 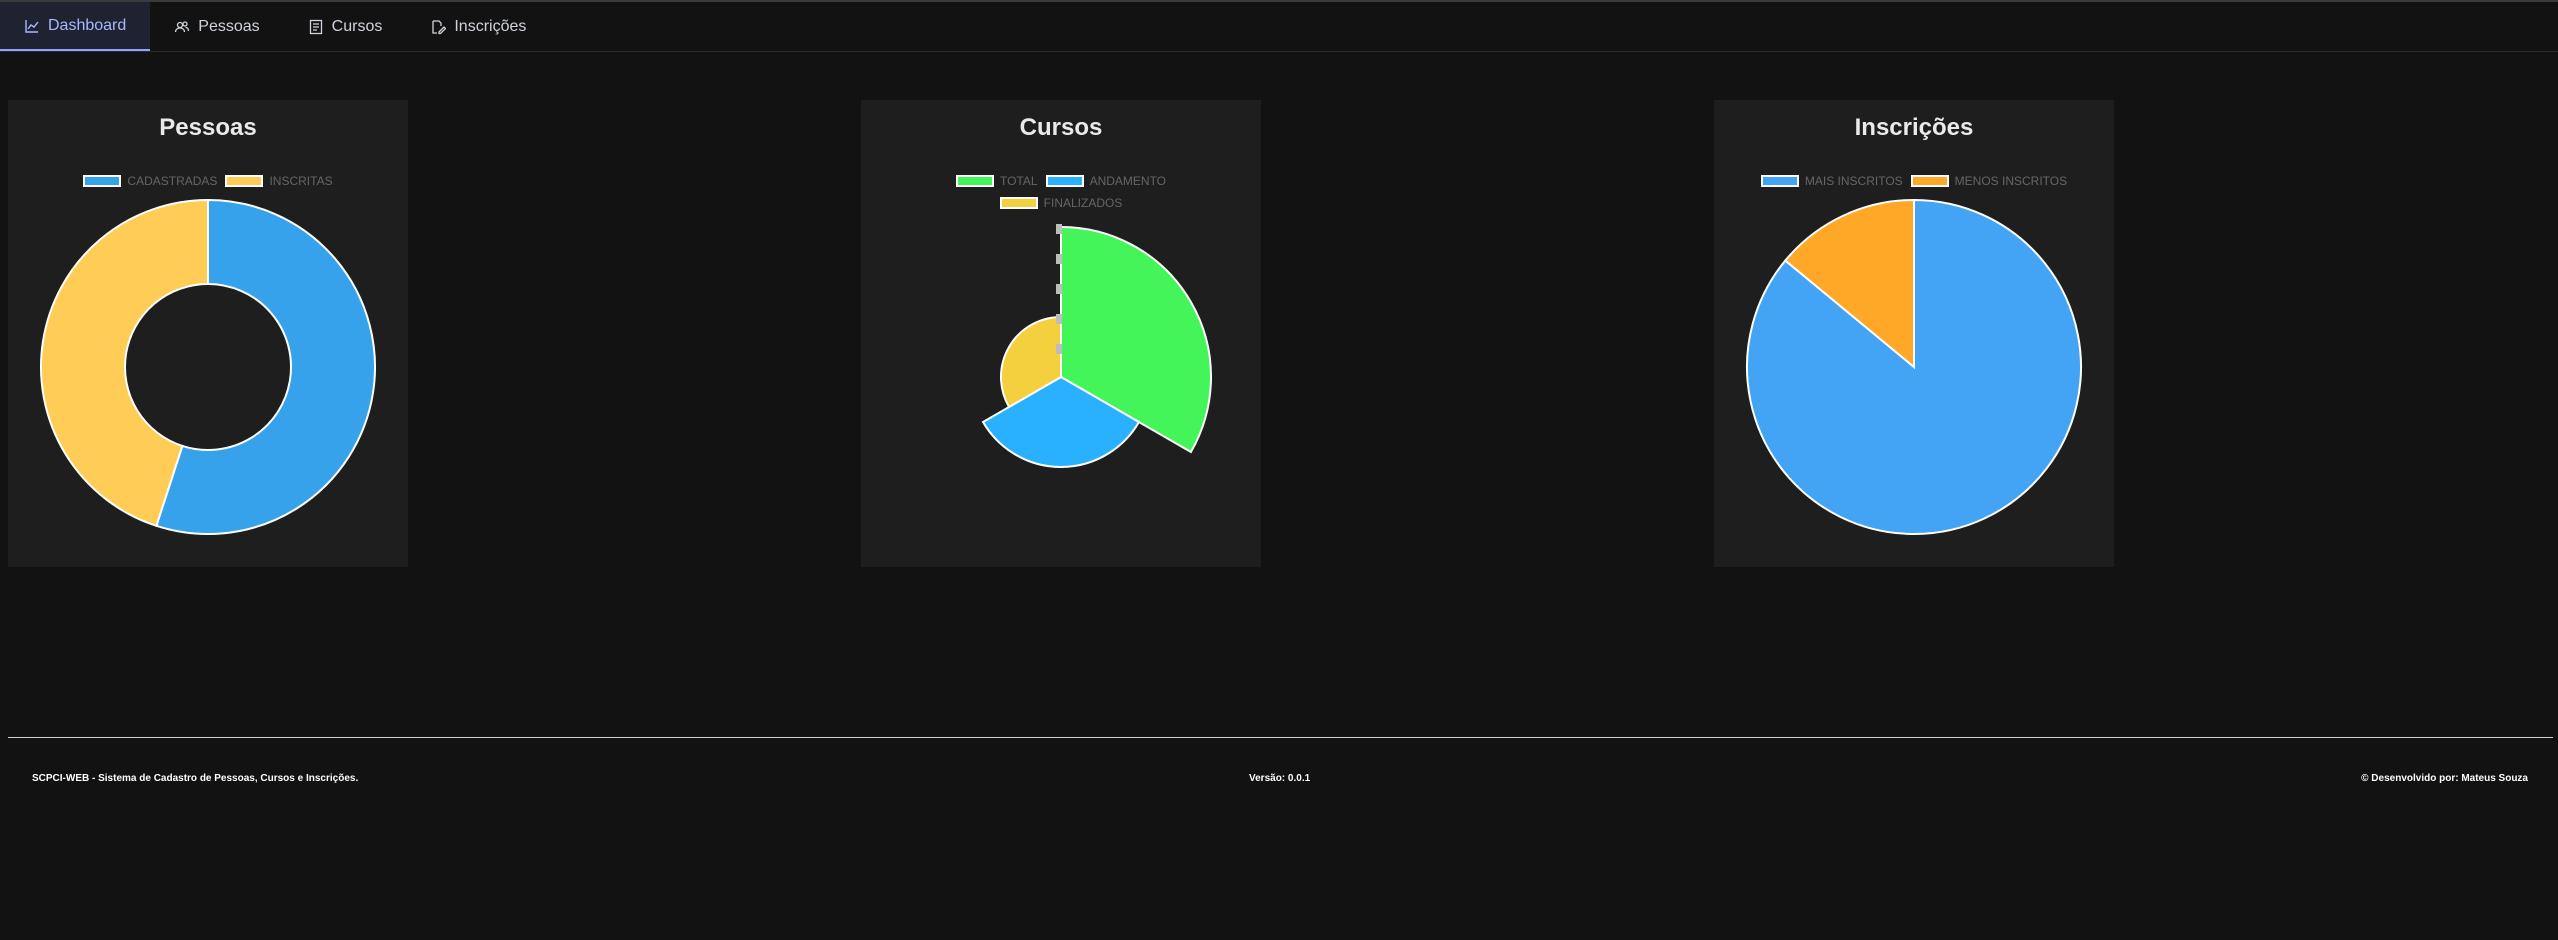 I want to click on card-cursos: Cursos TOTAL ANDAMENTO FINALIZADOS, so click(x=1061, y=333).